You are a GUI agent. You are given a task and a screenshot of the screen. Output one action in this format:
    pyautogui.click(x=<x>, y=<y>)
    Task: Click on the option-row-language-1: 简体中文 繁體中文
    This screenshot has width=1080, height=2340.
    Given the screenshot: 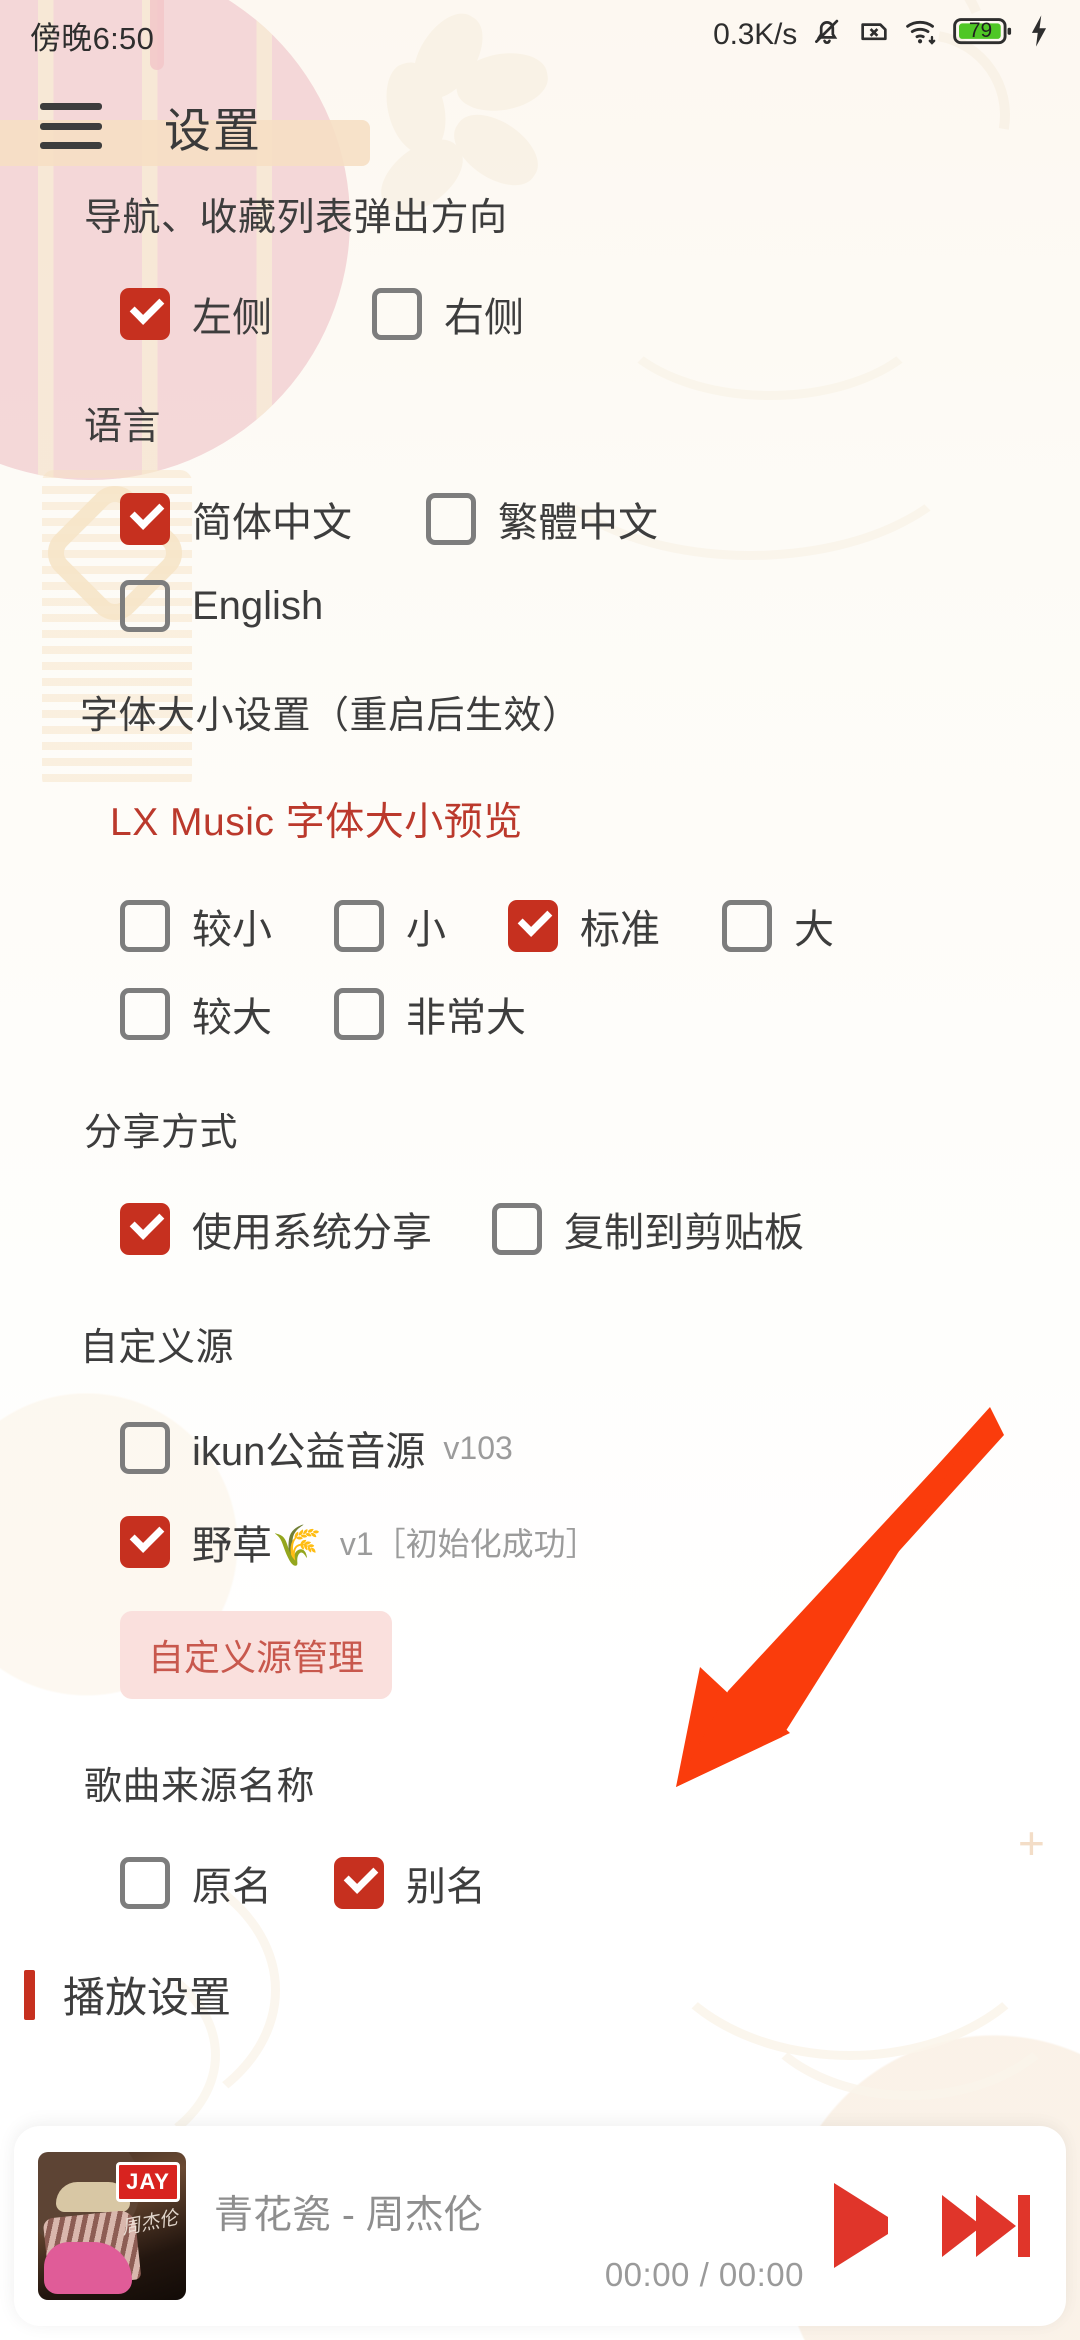 What is the action you would take?
    pyautogui.click(x=600, y=519)
    